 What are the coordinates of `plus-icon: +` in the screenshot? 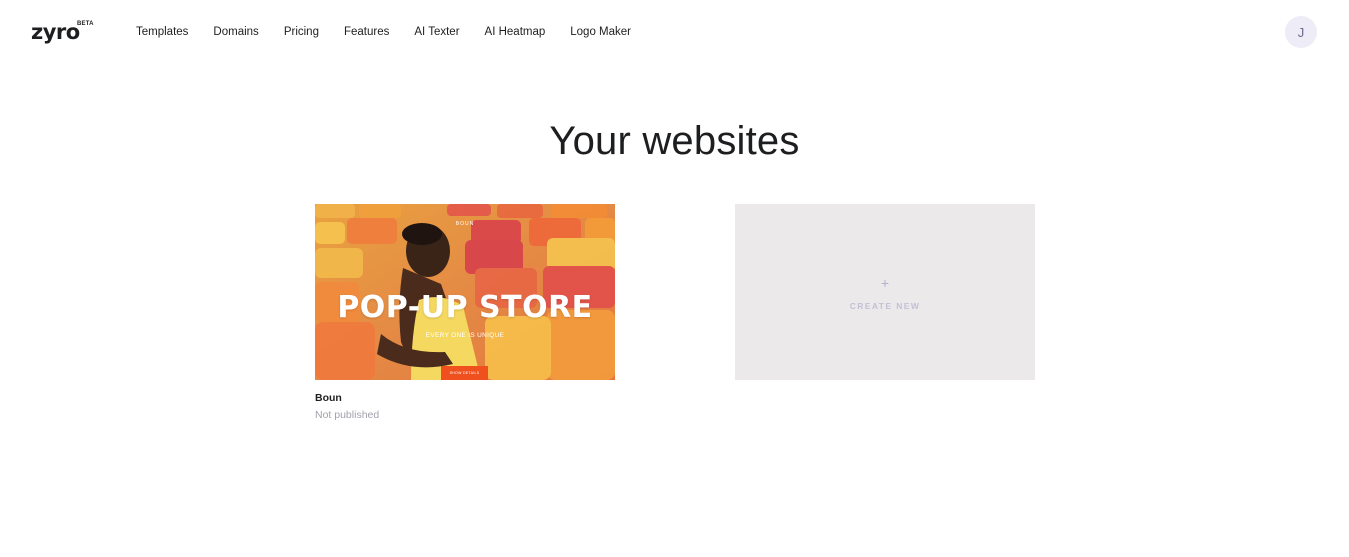 It's located at (885, 283).